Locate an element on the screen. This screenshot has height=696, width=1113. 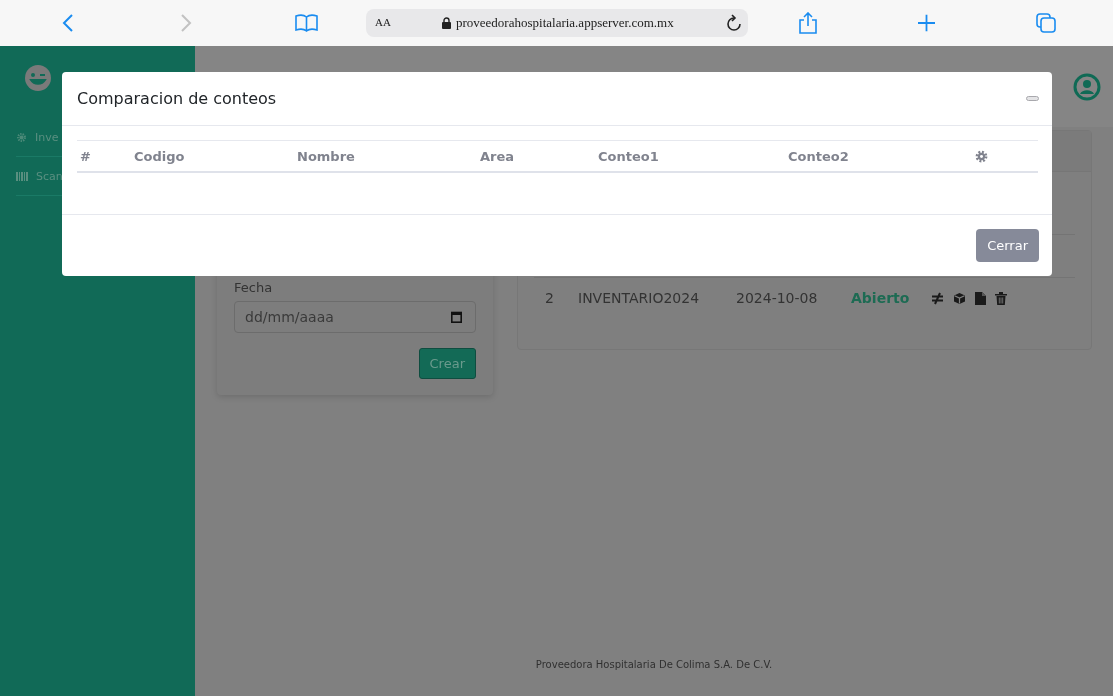
text-size-button: AA is located at coordinates (383, 22).